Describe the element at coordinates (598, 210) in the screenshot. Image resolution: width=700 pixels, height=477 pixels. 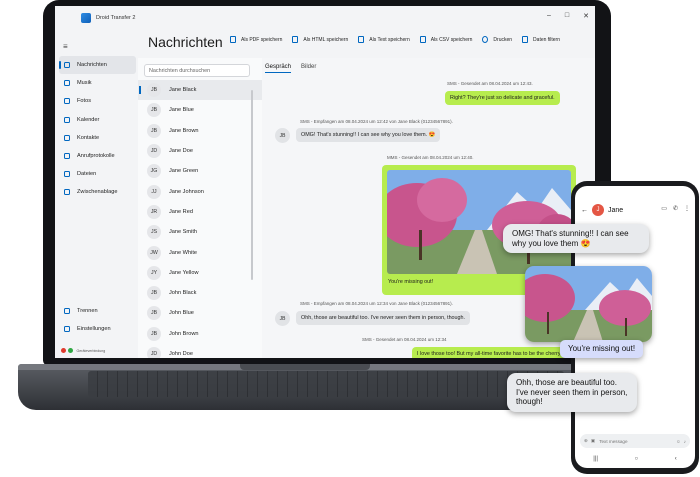
I see `avatar: J` at that location.